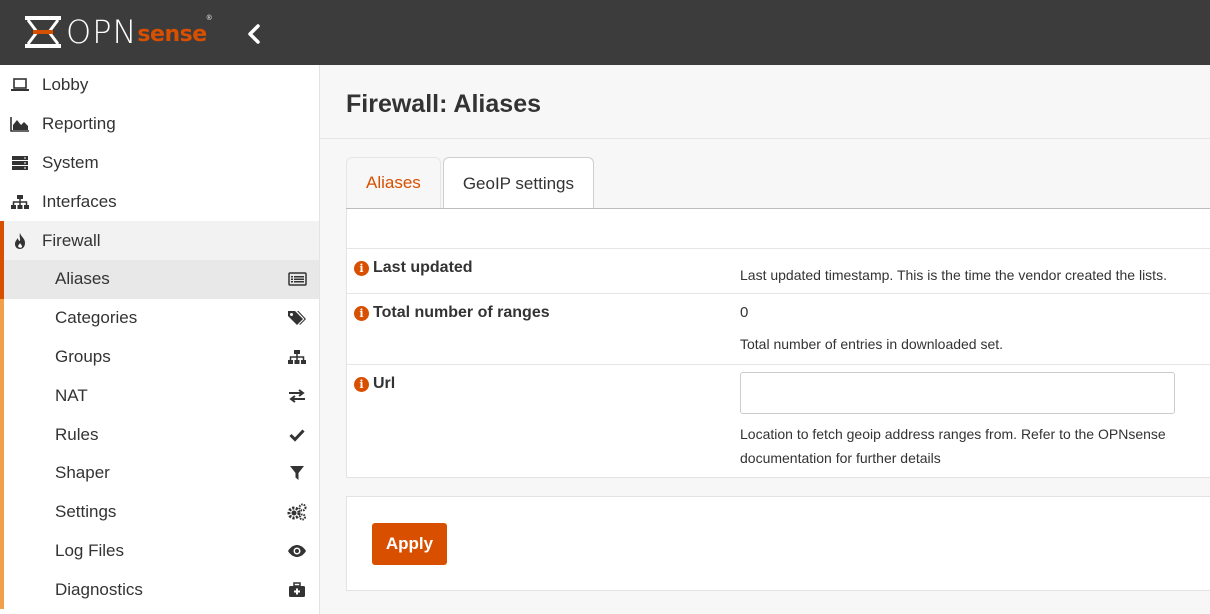  Describe the element at coordinates (297, 590) in the screenshot. I see `medkit-icon` at that location.